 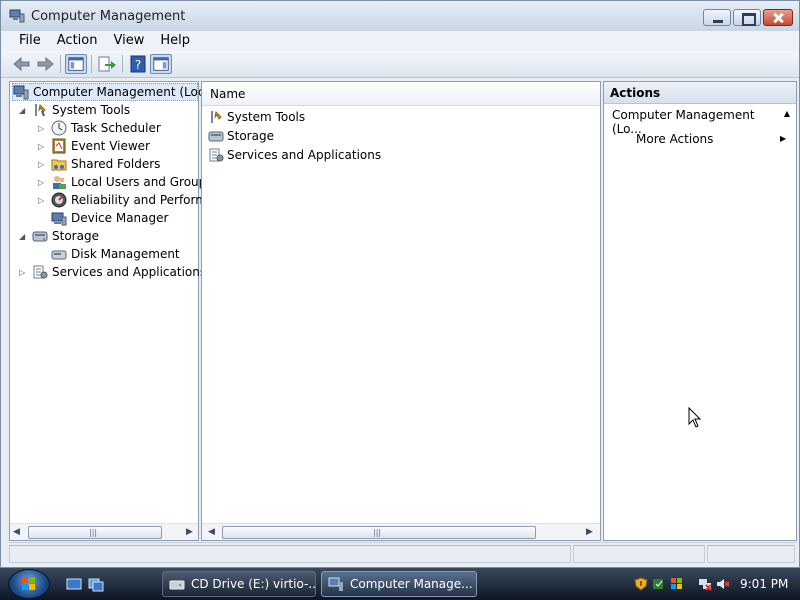 What do you see at coordinates (266, 117) in the screenshot?
I see `list-item-label: System Tools` at bounding box center [266, 117].